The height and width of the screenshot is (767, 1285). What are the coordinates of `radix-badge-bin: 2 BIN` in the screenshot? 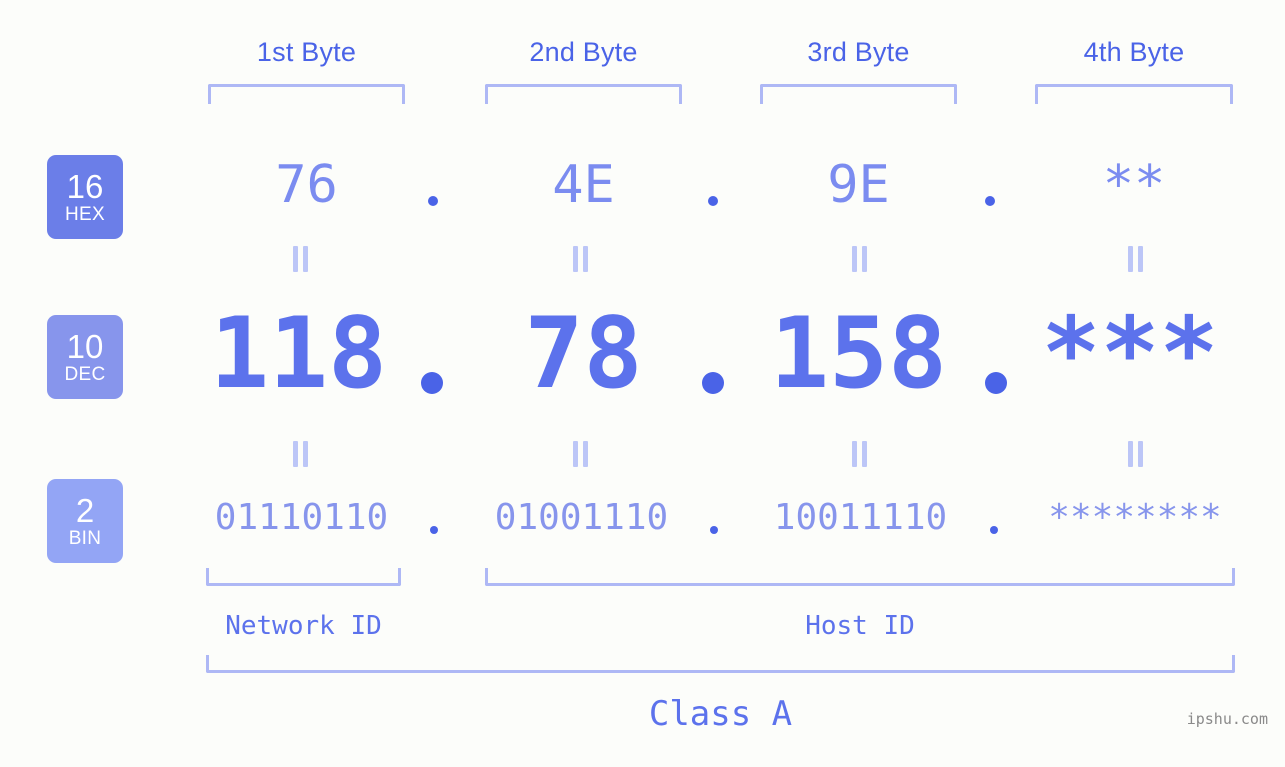 It's located at (85, 521).